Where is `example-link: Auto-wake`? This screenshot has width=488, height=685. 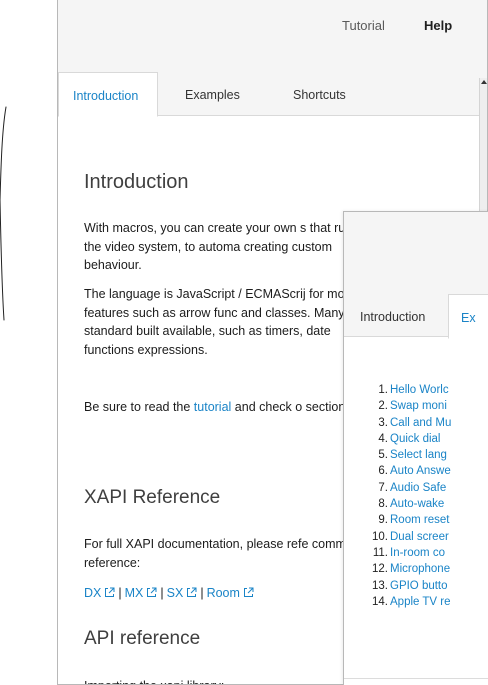 example-link: Auto-wake is located at coordinates (417, 504).